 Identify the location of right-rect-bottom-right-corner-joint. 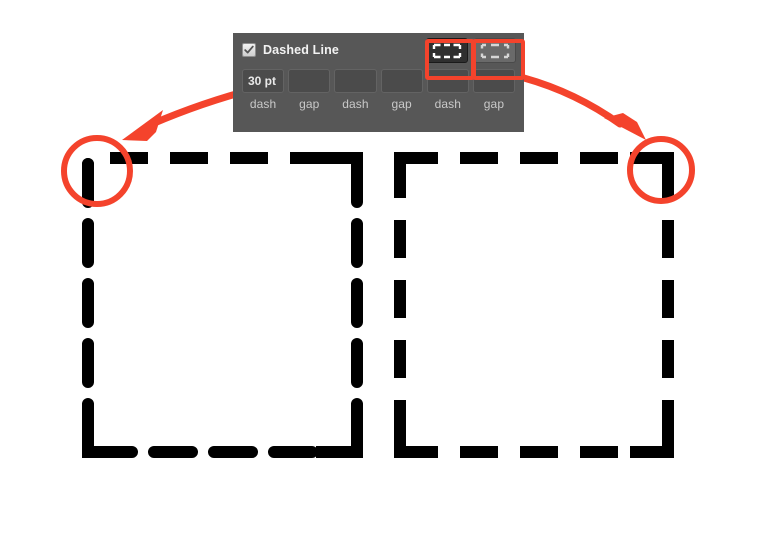
(652, 436).